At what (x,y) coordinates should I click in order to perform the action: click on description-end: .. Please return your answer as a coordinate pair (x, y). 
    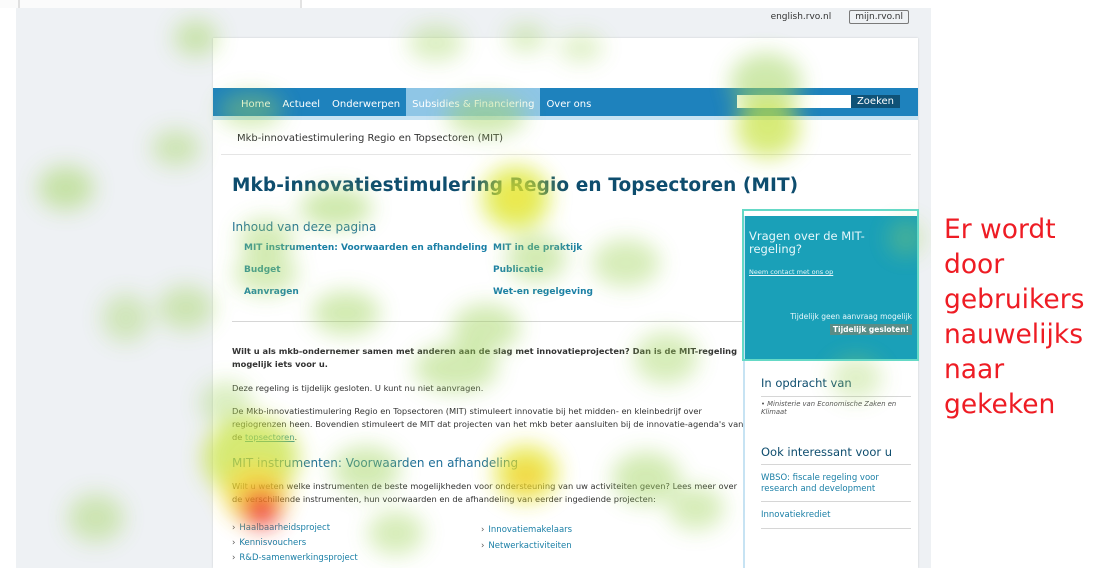
    Looking at the image, I should click on (296, 437).